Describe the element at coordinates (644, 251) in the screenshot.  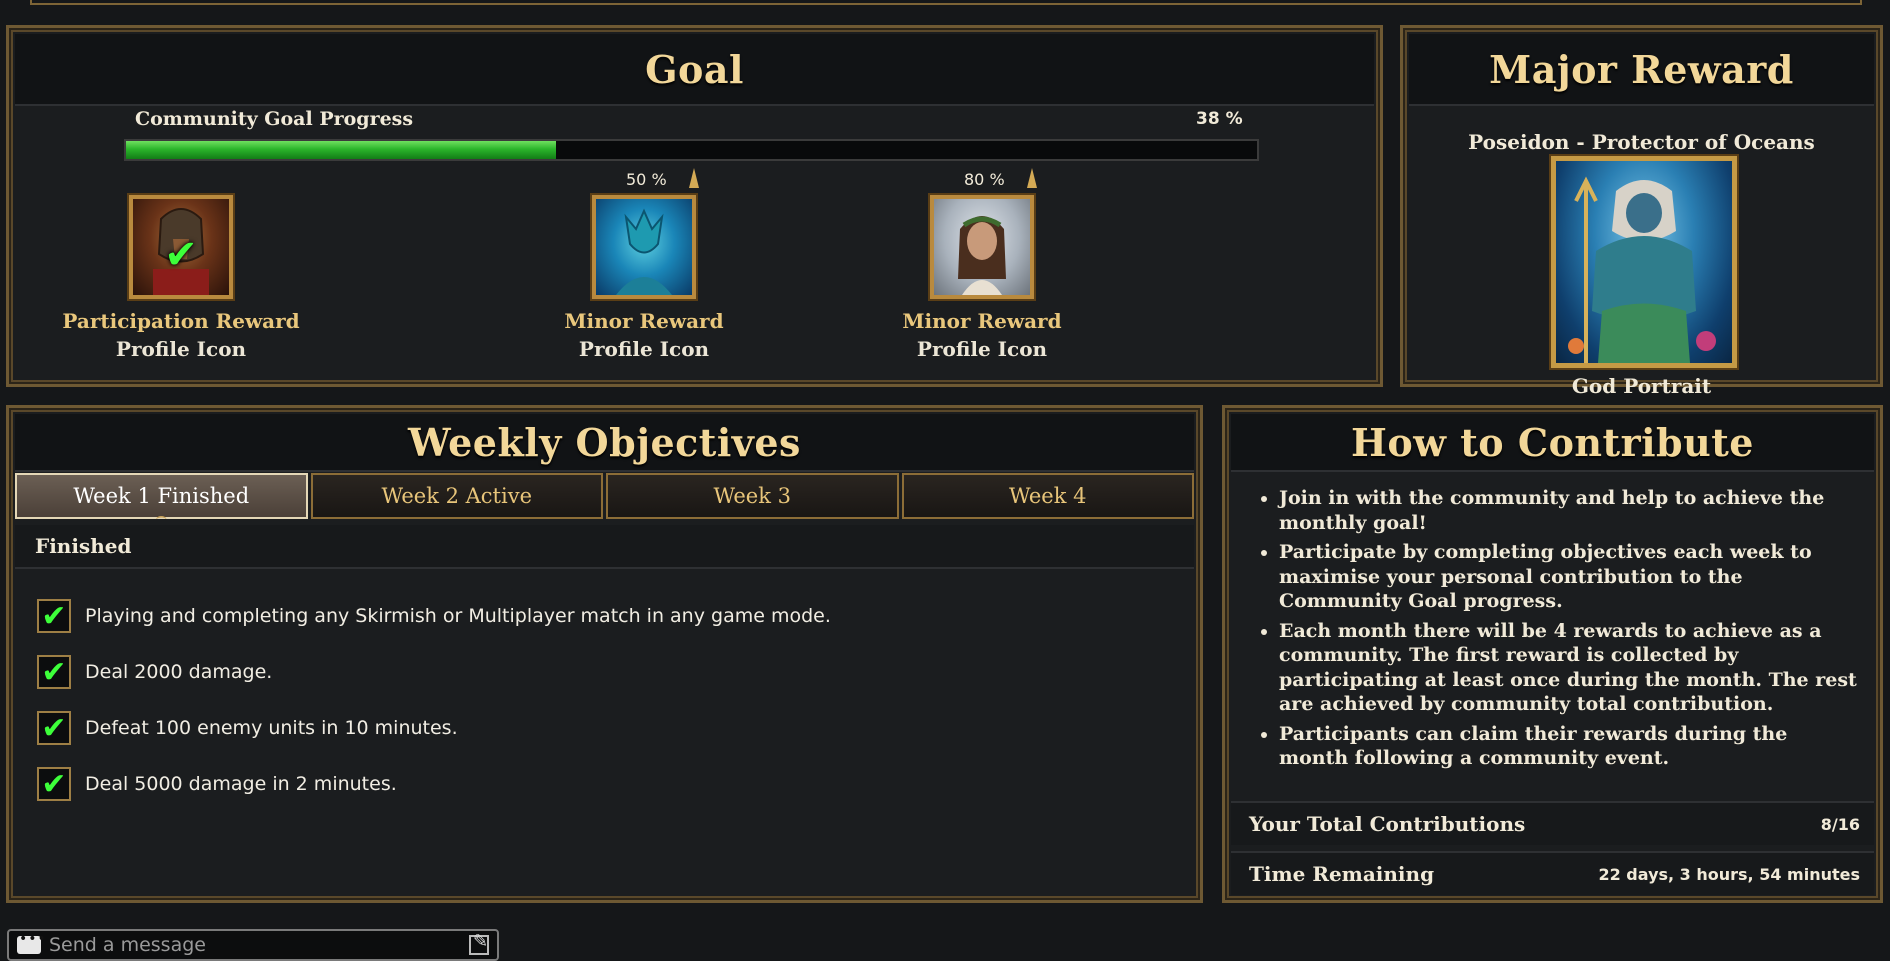
I see `triton-icon` at that location.